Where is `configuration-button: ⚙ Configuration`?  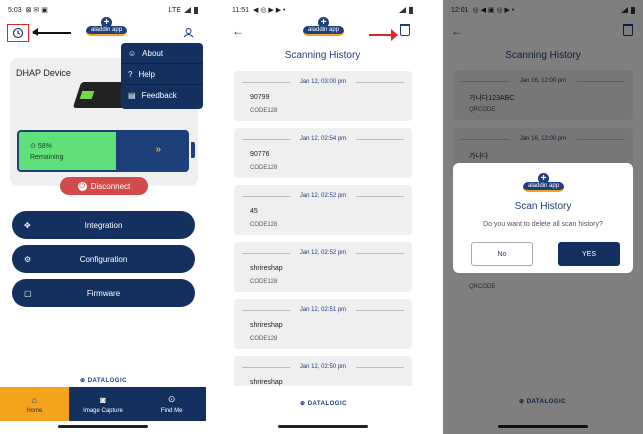
configuration-button: ⚙ Configuration is located at coordinates (103, 259).